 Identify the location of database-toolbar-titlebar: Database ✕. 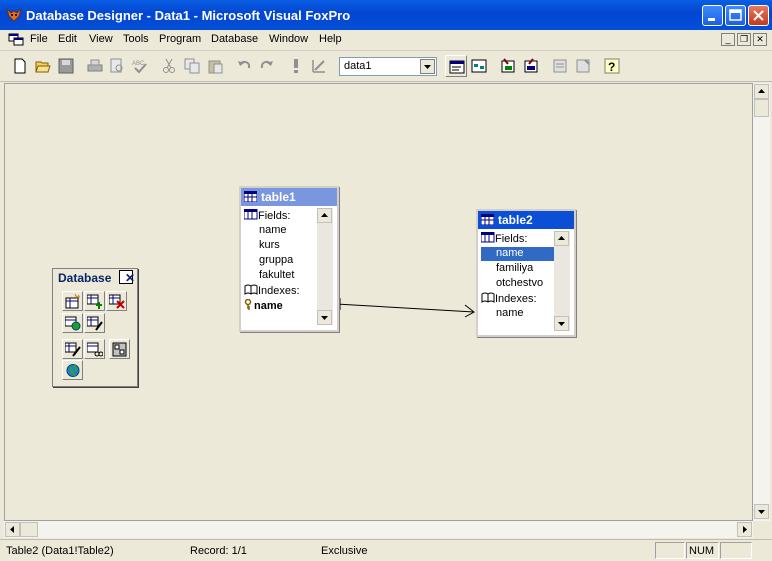
(95, 277).